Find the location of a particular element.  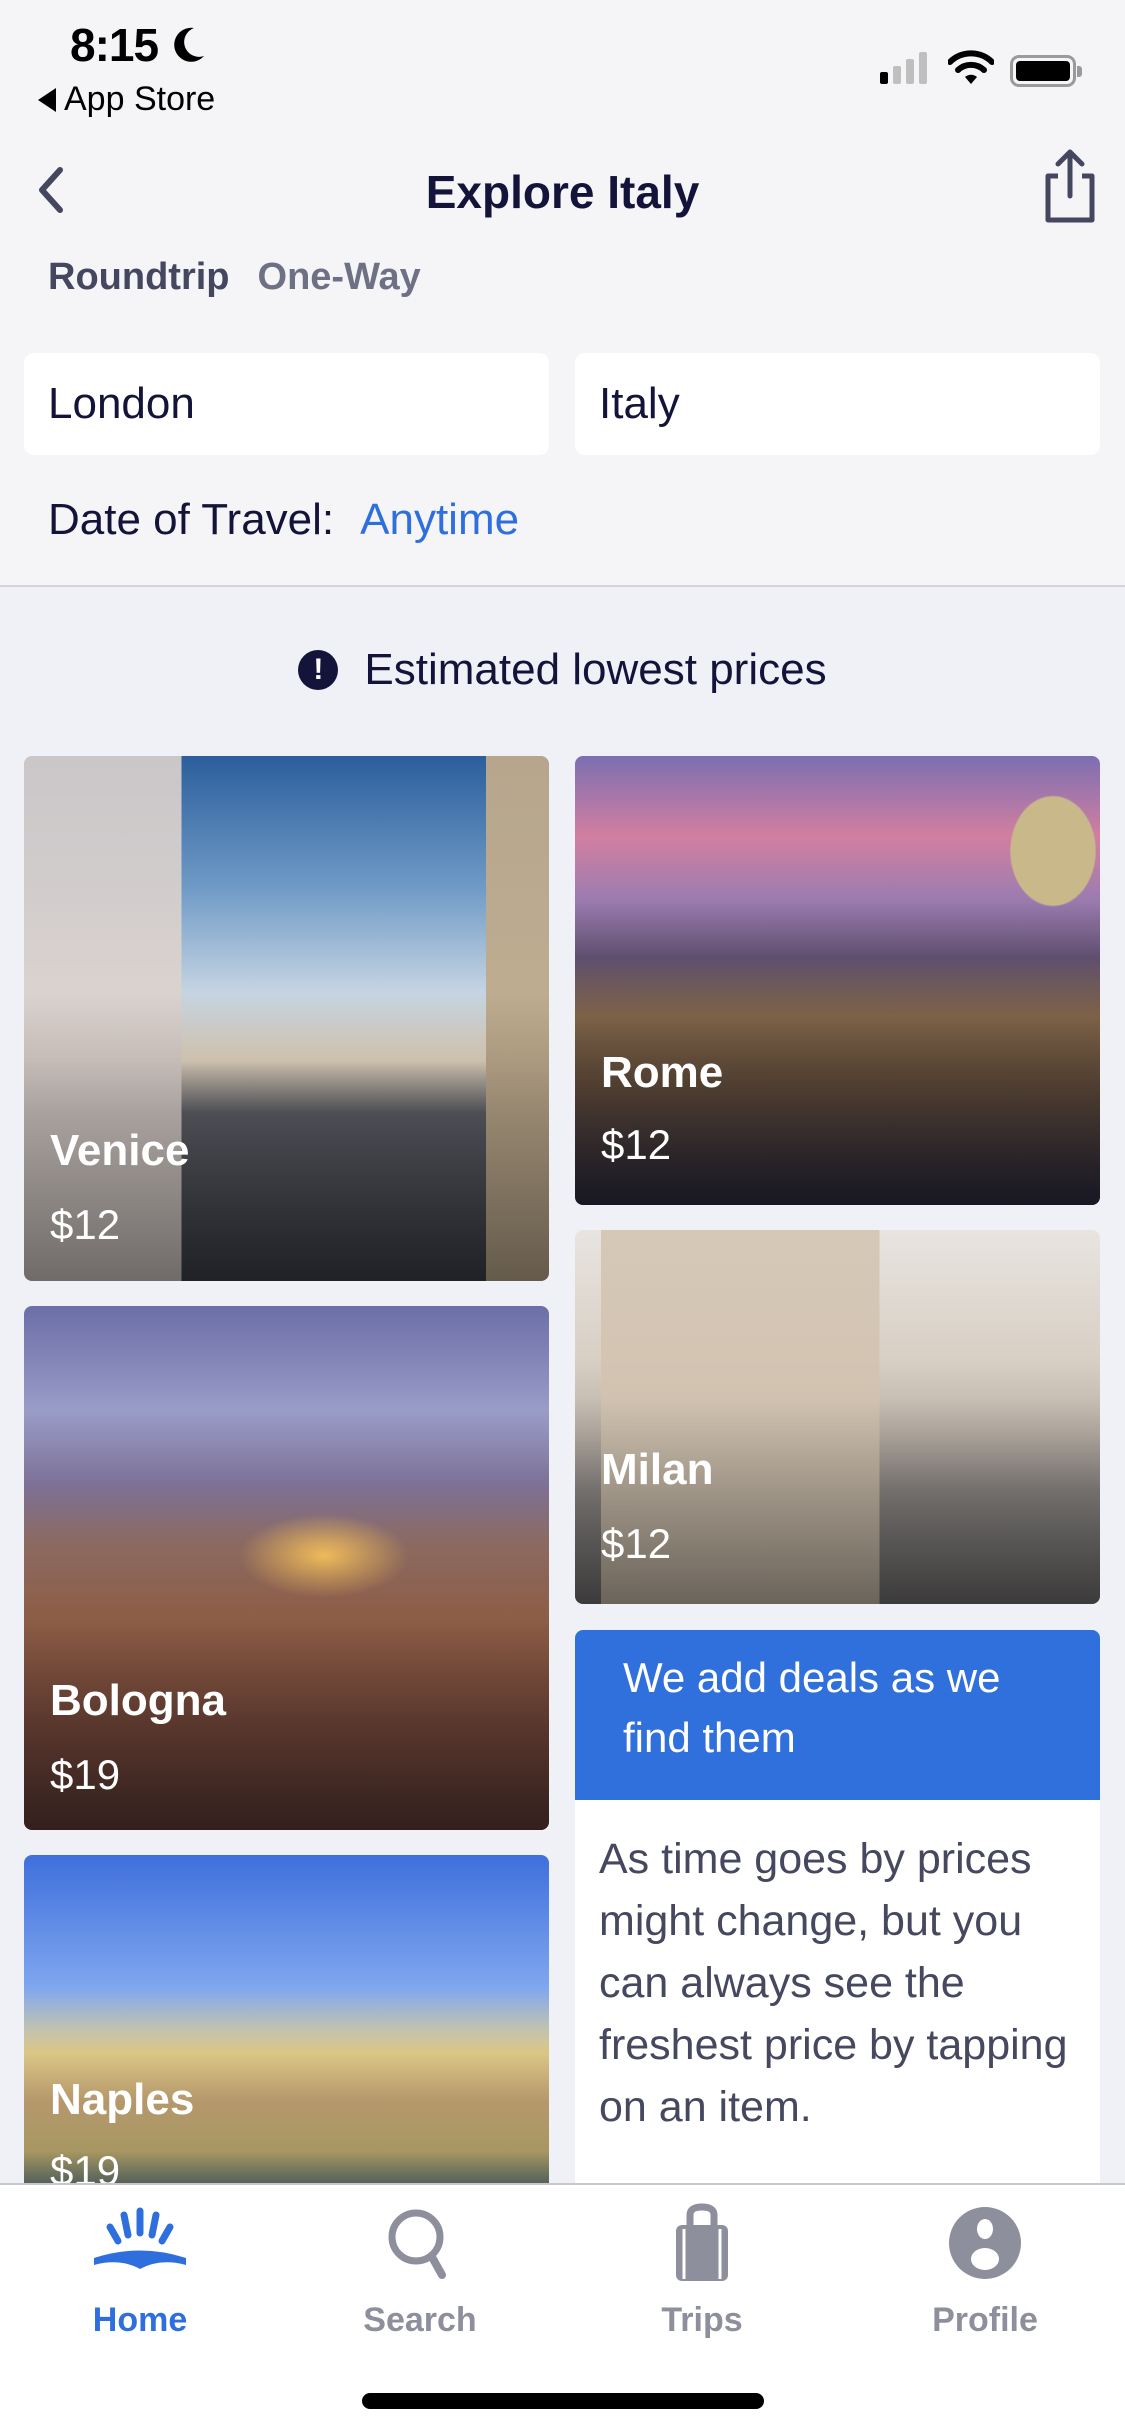

luggage-icon is located at coordinates (702, 2242).